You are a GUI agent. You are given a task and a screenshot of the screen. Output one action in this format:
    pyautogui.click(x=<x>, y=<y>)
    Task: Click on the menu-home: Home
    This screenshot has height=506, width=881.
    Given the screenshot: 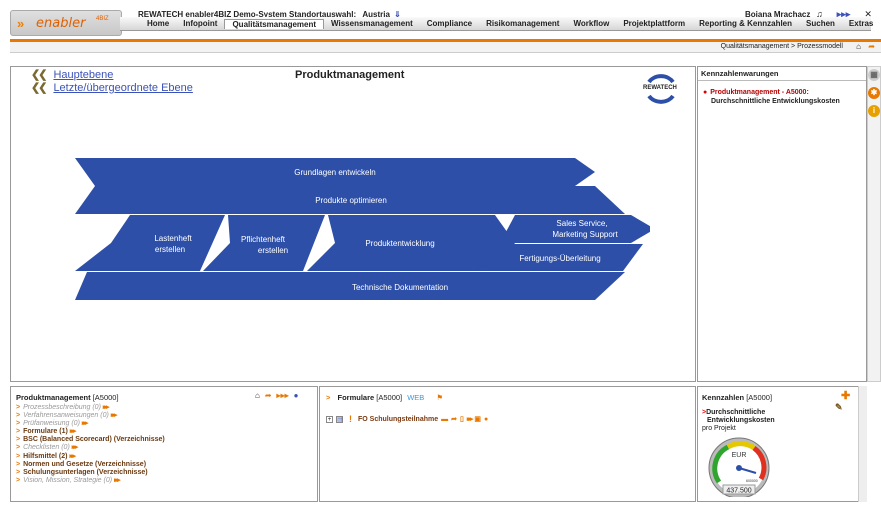 What is the action you would take?
    pyautogui.click(x=158, y=23)
    